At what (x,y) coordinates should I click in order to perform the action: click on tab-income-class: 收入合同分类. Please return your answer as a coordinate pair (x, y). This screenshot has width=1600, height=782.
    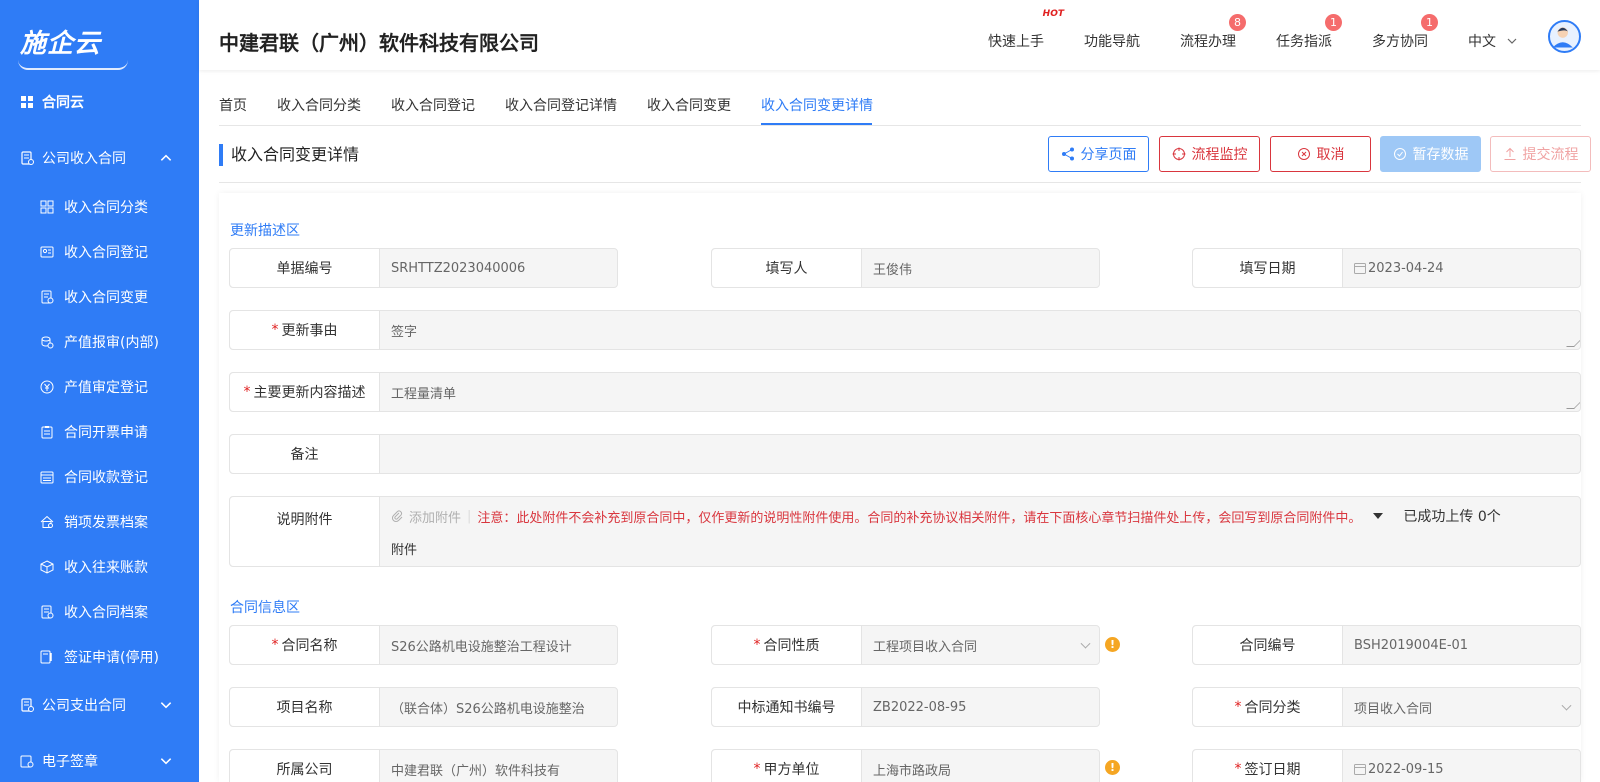
    Looking at the image, I should click on (319, 105).